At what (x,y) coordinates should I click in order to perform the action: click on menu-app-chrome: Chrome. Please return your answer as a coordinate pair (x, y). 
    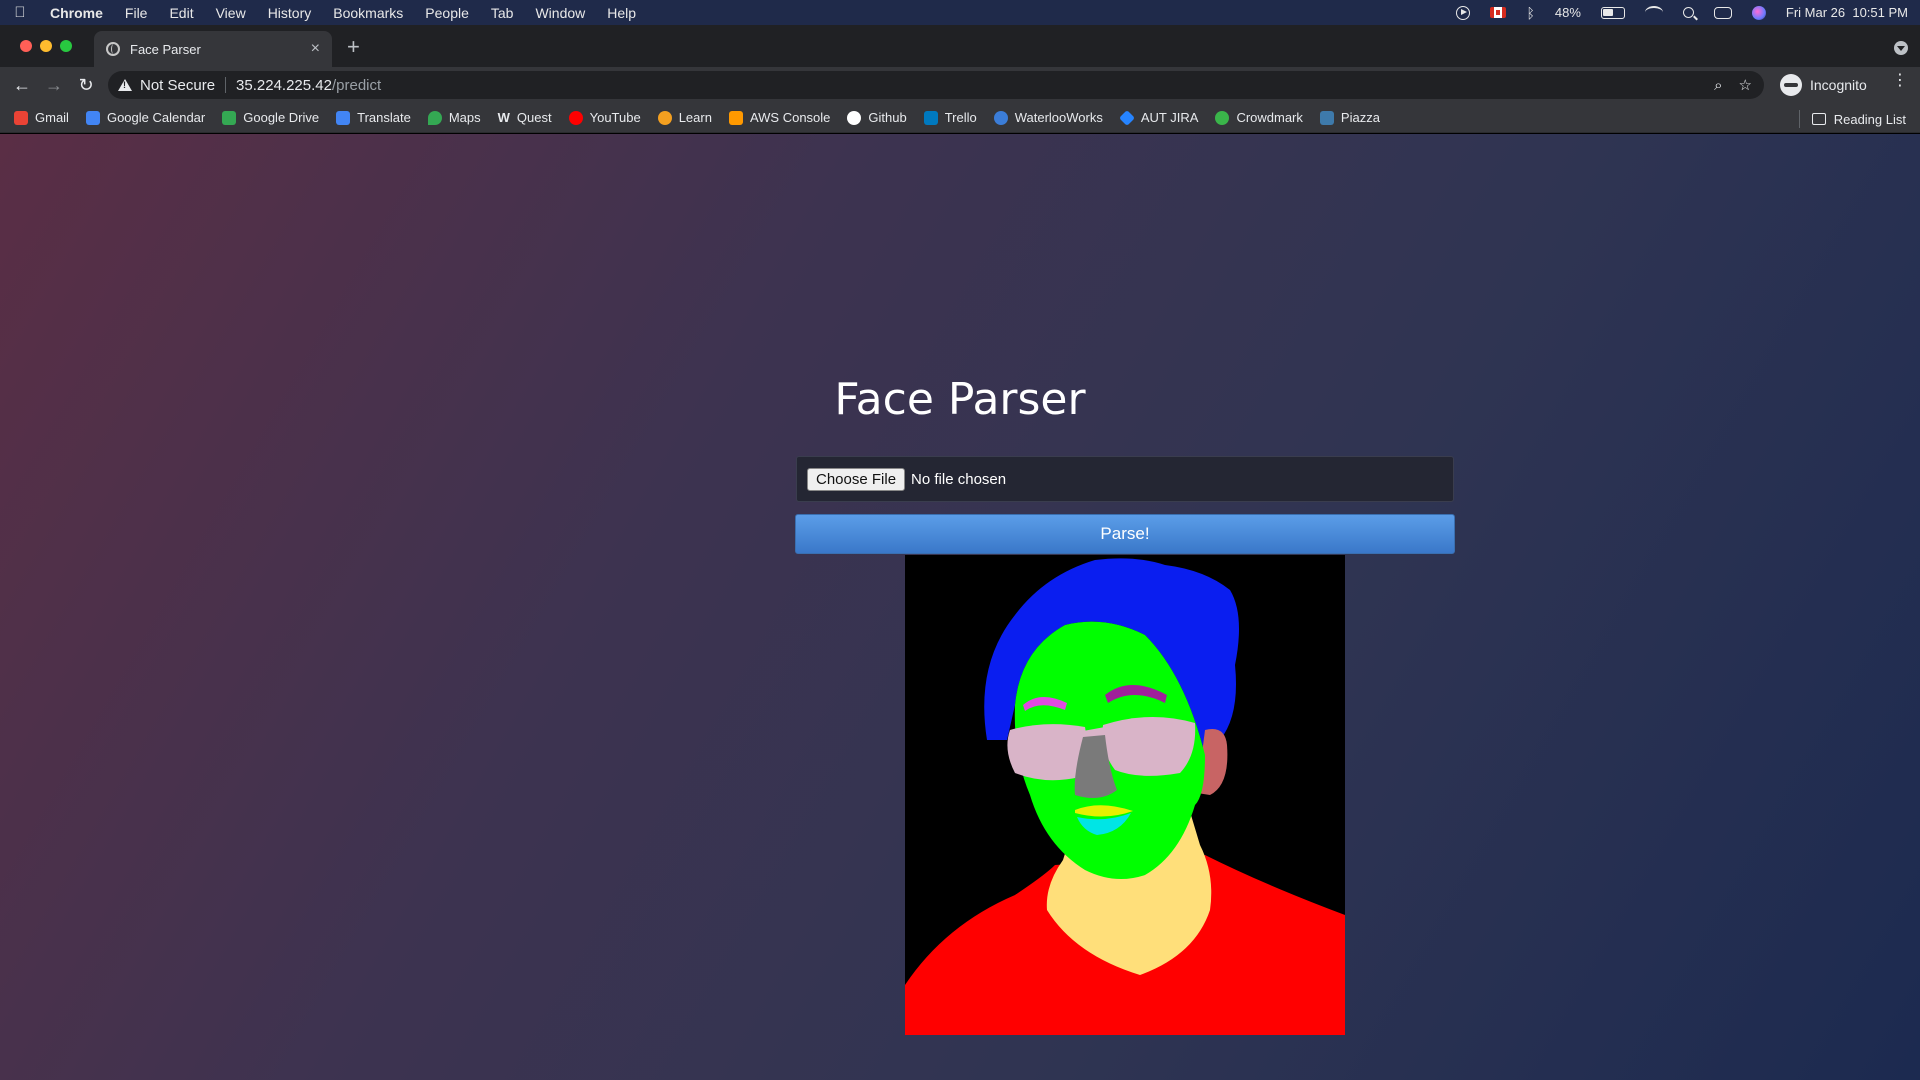
    Looking at the image, I should click on (76, 13).